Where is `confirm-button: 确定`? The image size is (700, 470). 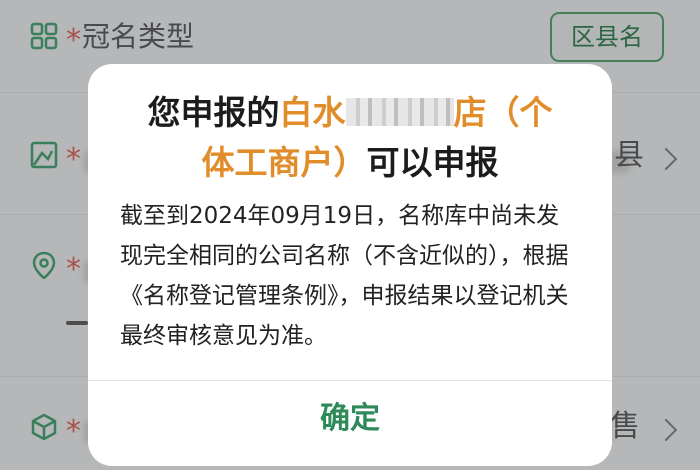
confirm-button: 确定 is located at coordinates (350, 423).